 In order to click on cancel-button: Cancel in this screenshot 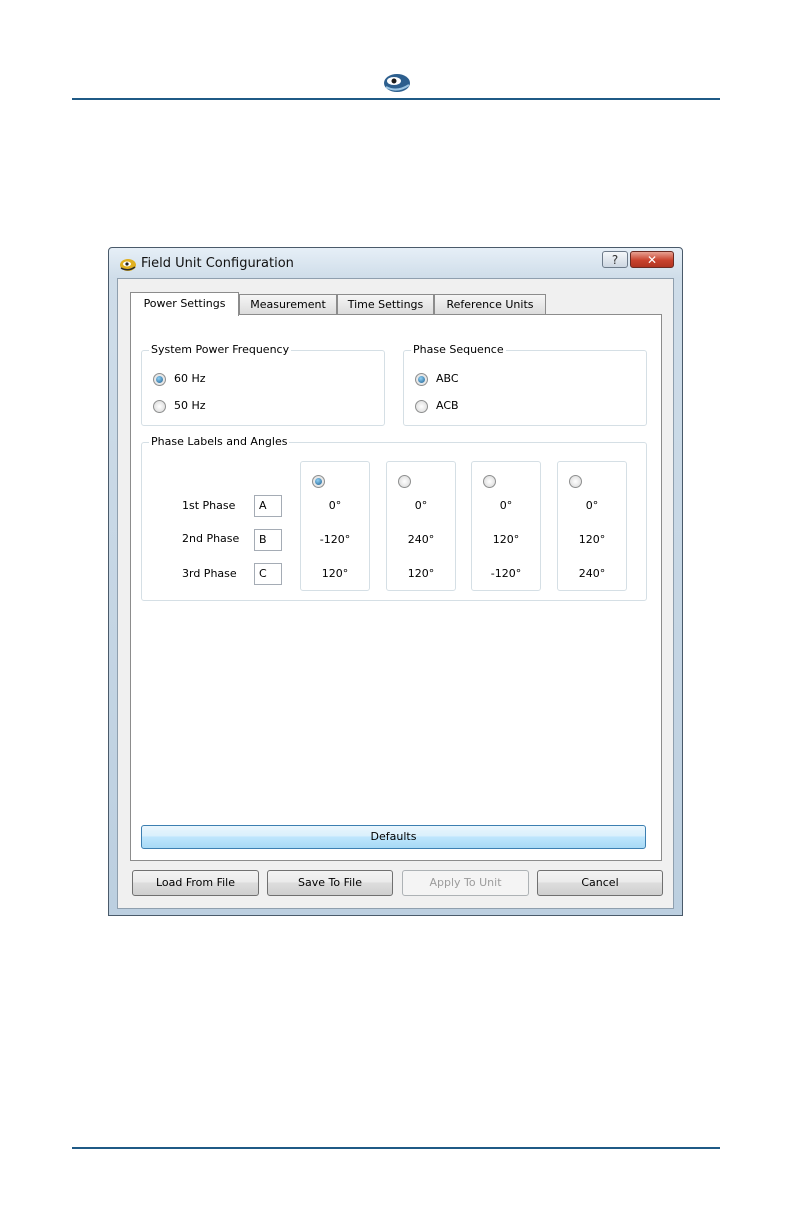, I will do `click(600, 883)`.